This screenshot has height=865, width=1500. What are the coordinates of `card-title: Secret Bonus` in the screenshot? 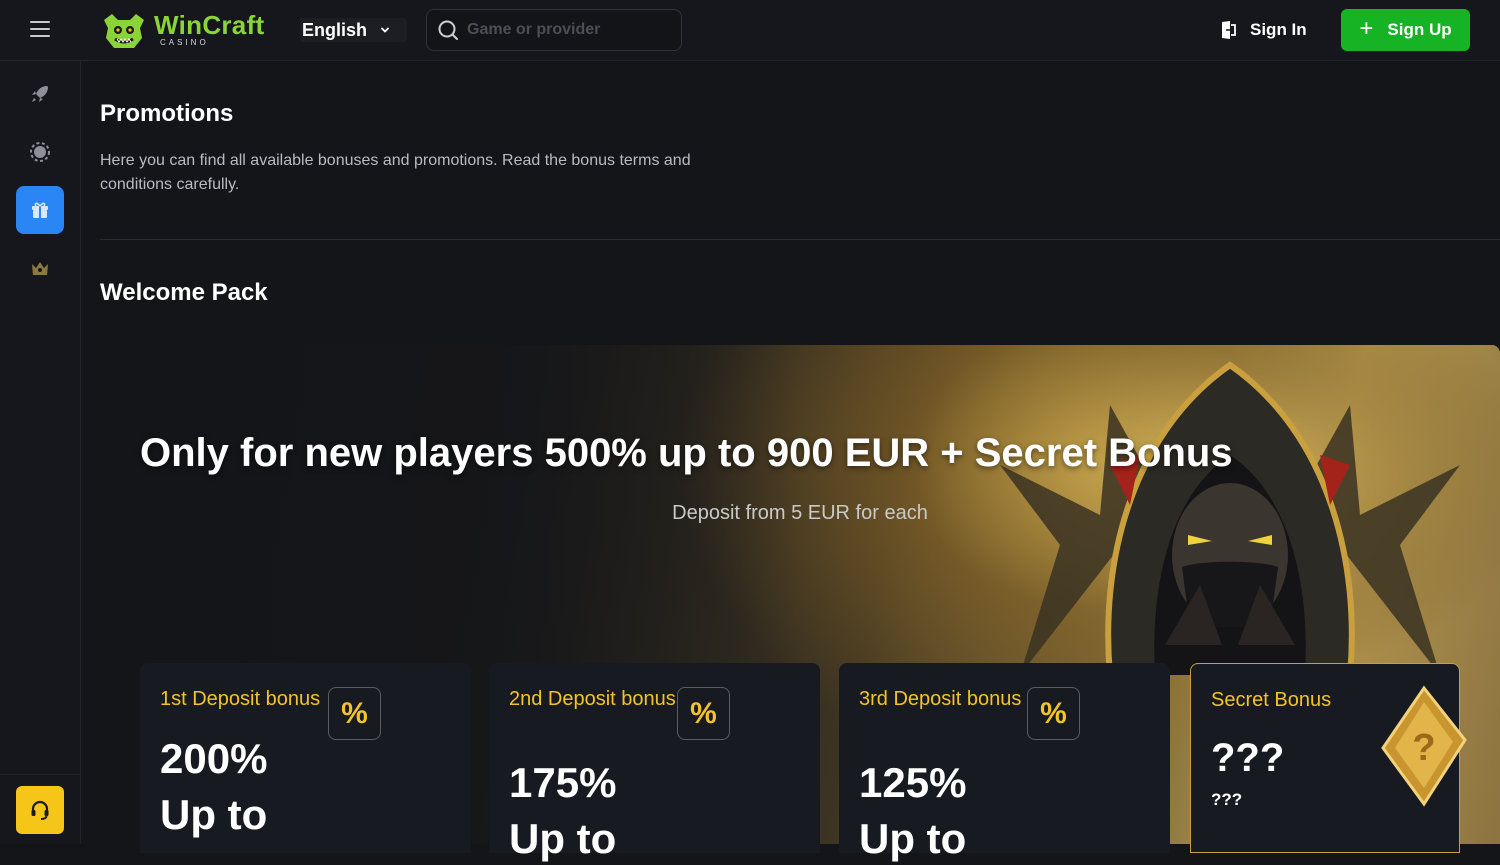 It's located at (1271, 700).